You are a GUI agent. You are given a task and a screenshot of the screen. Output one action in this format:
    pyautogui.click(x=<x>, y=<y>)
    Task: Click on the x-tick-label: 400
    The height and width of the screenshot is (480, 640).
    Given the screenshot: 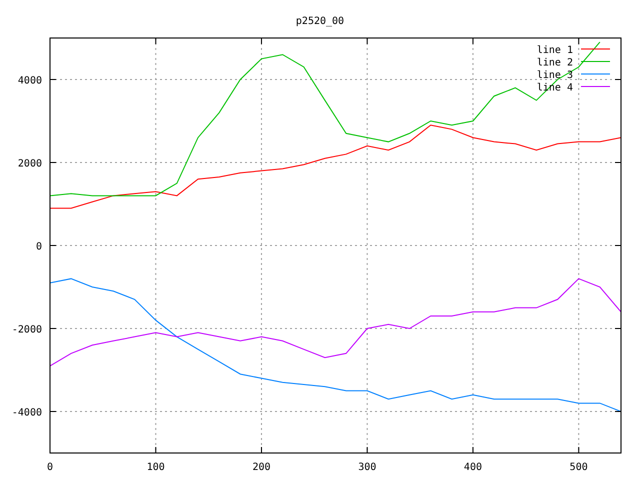 What is the action you would take?
    pyautogui.click(x=473, y=467)
    